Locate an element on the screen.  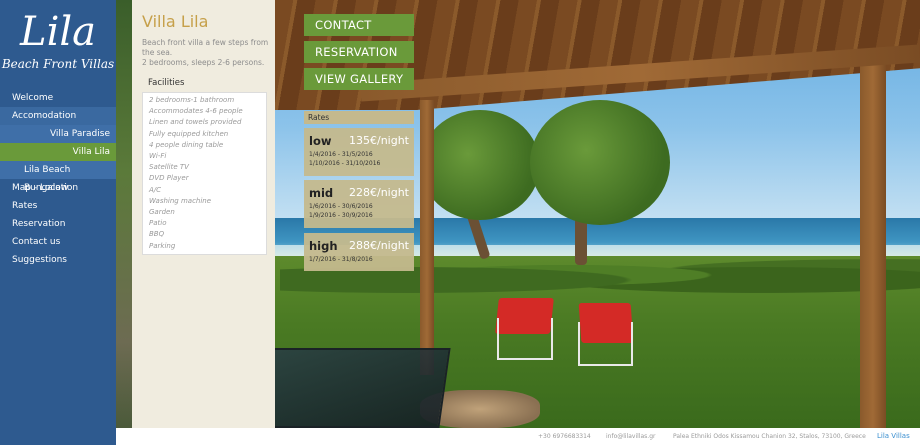
nav-reservation: Reservation is located at coordinates (58, 224).